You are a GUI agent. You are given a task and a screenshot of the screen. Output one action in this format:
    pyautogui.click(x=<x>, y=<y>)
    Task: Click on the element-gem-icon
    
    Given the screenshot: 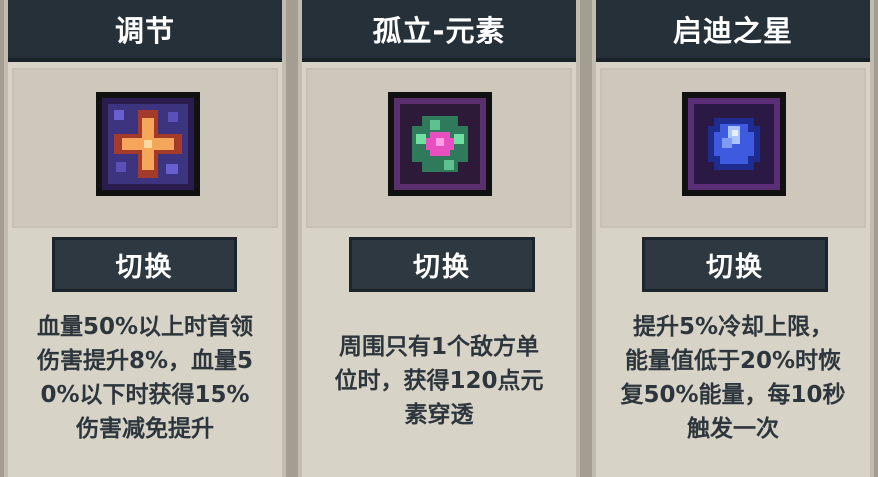 What is the action you would take?
    pyautogui.click(x=440, y=144)
    